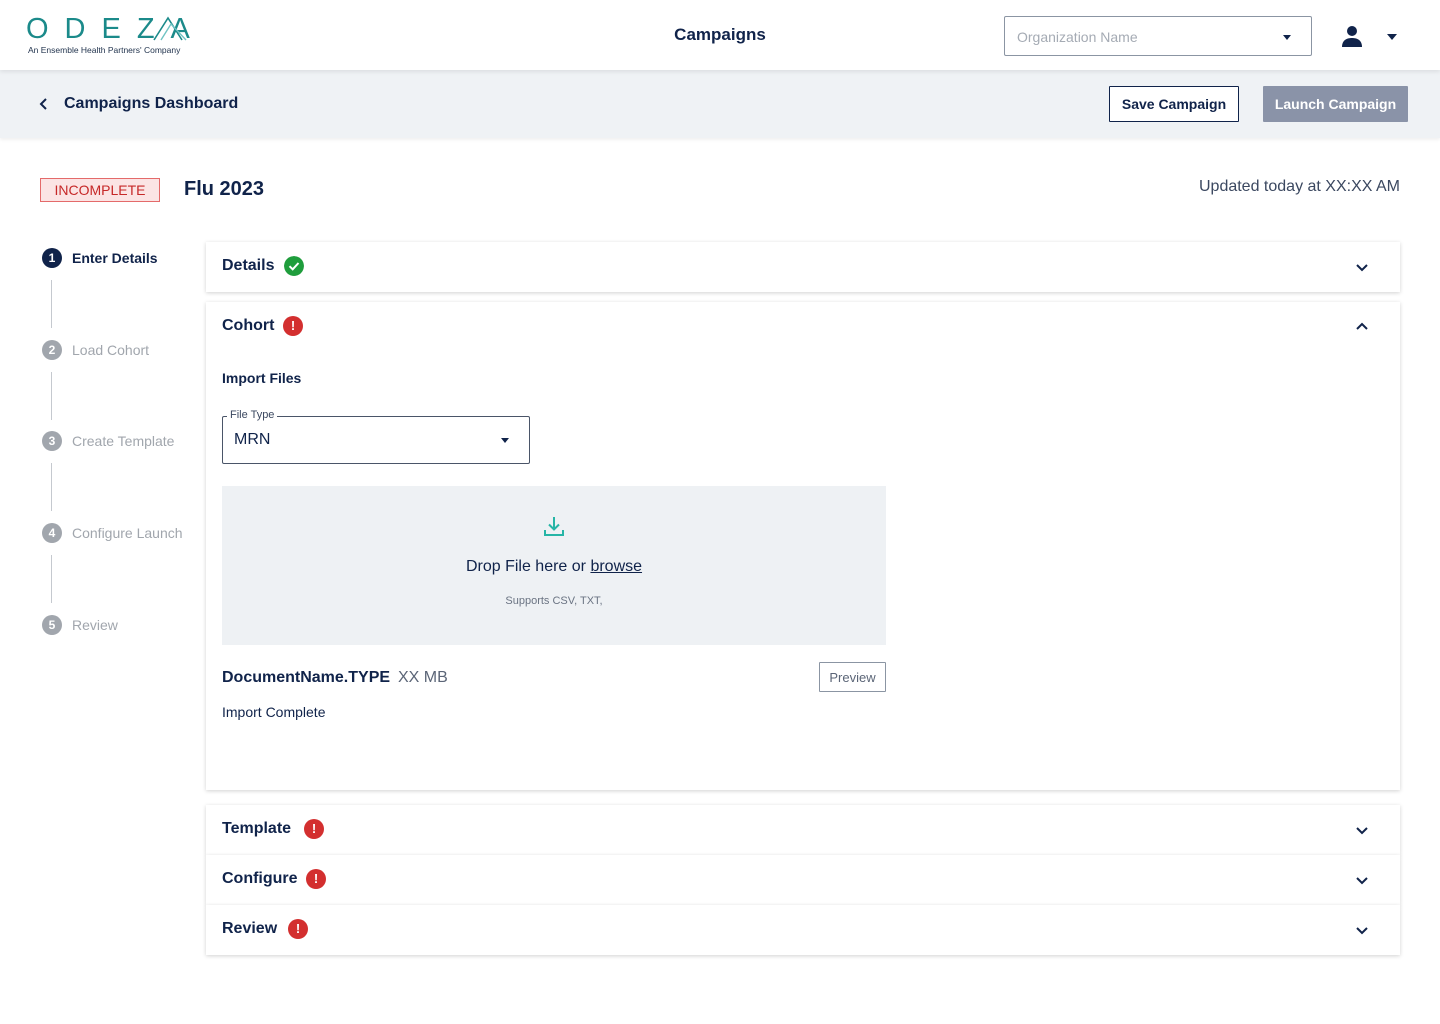 This screenshot has height=1024, width=1440. I want to click on step-load-cohort: 2 Load Cohort, so click(95, 350).